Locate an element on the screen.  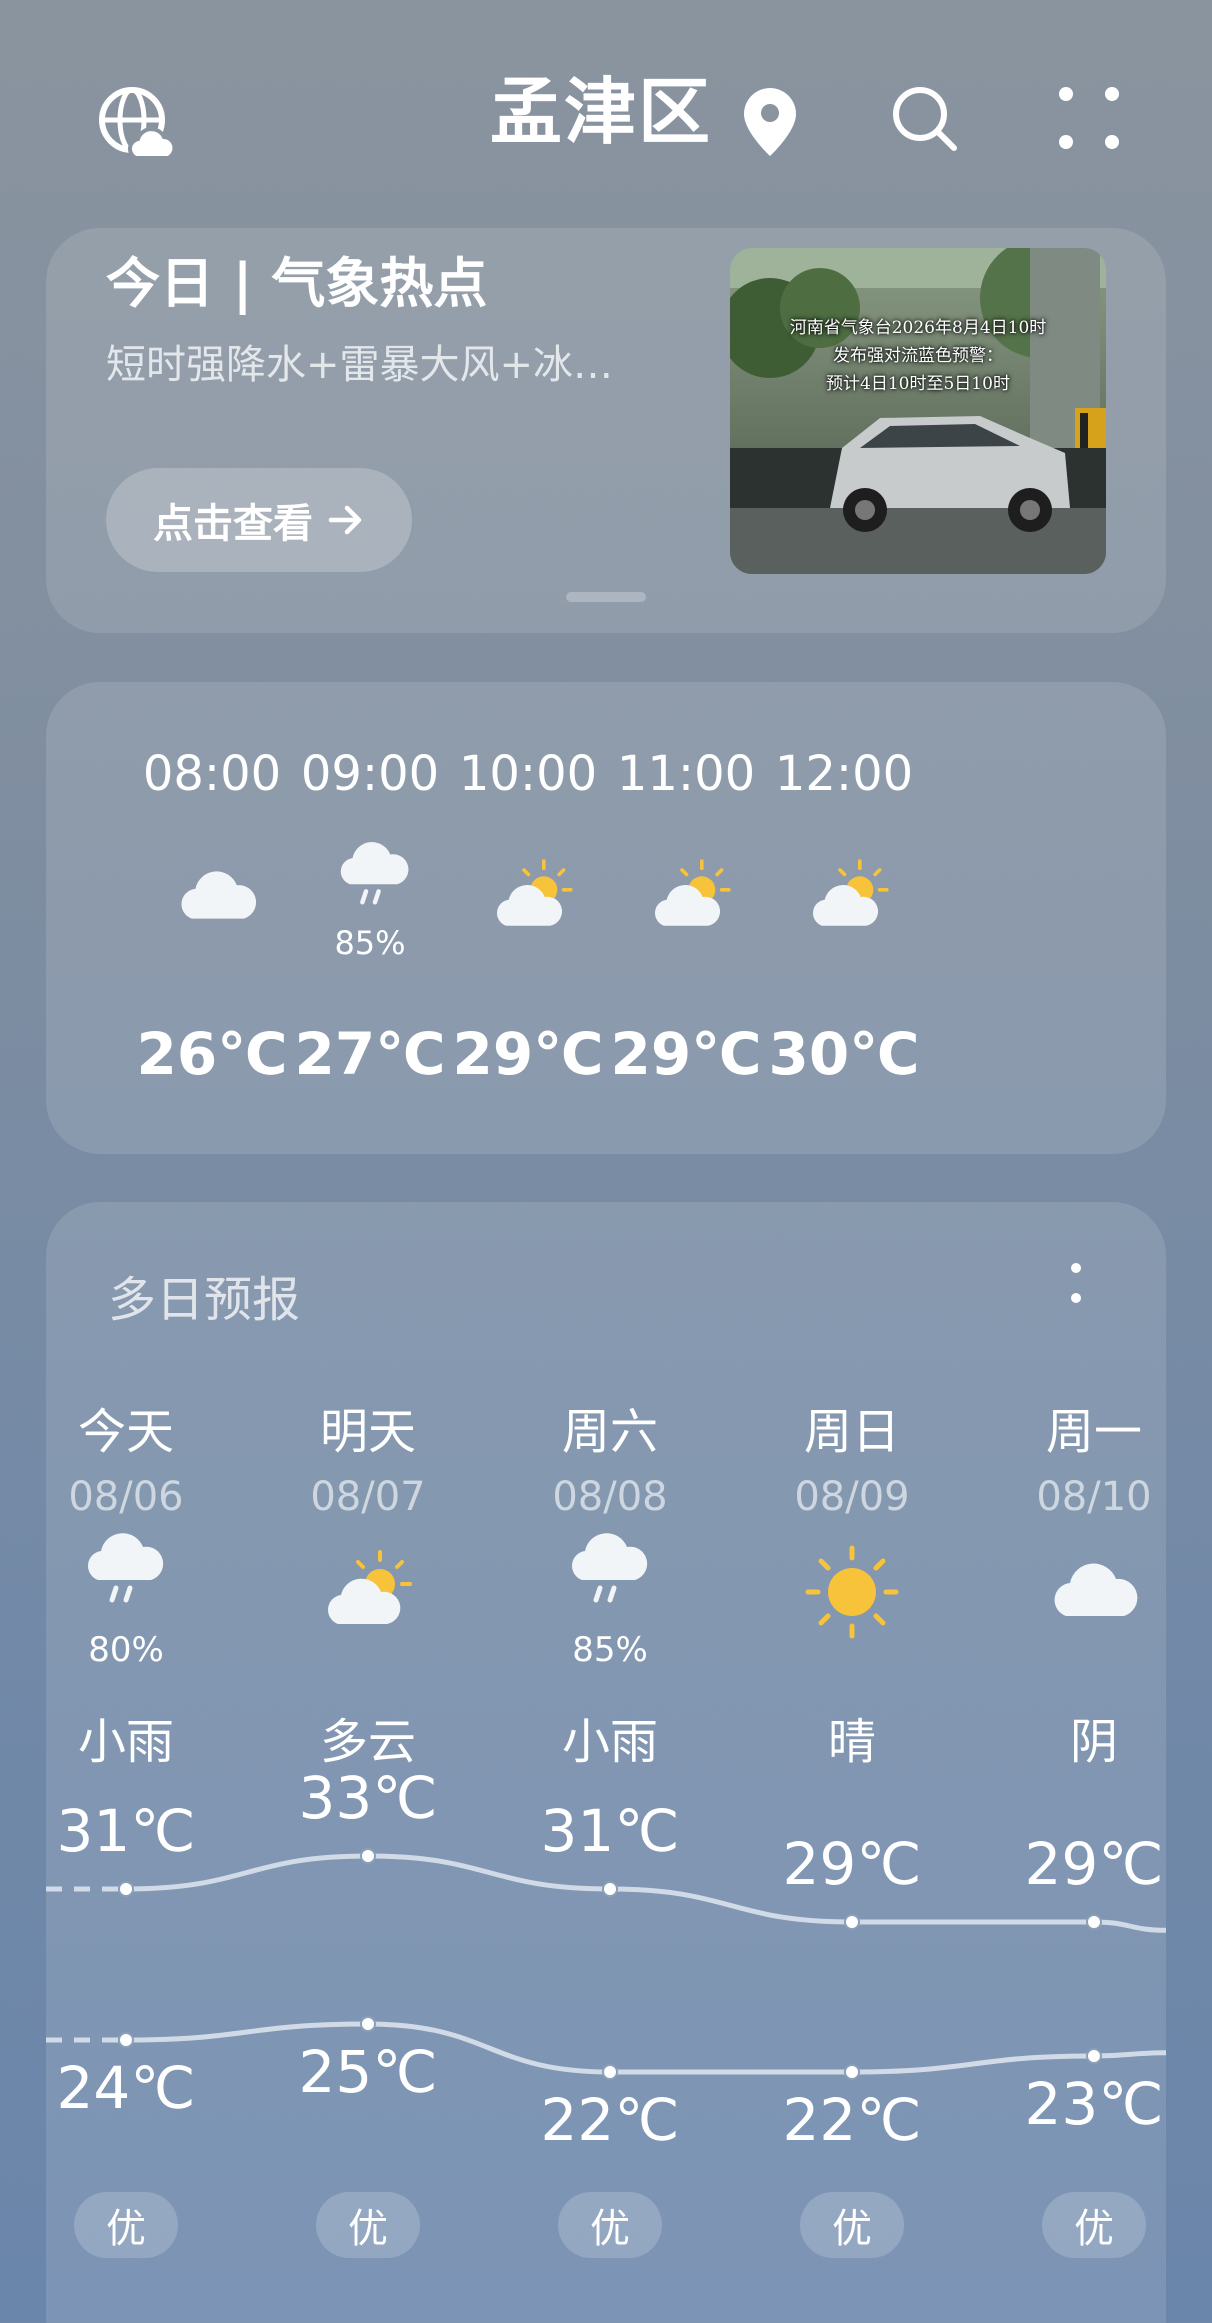
day-name: 周日 is located at coordinates (851, 1432).